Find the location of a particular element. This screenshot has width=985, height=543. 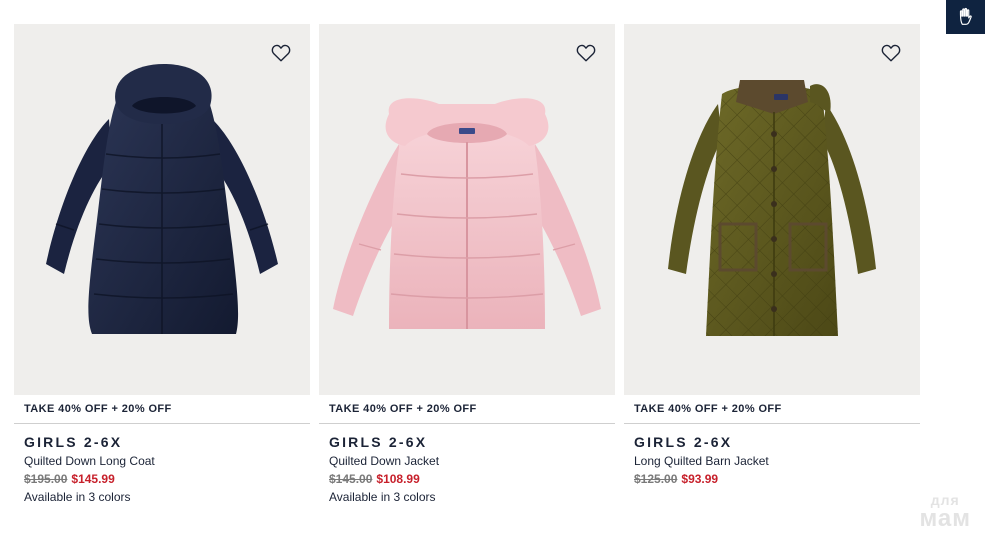

product-name: Long Quilted Barn Jacket is located at coordinates (772, 461).